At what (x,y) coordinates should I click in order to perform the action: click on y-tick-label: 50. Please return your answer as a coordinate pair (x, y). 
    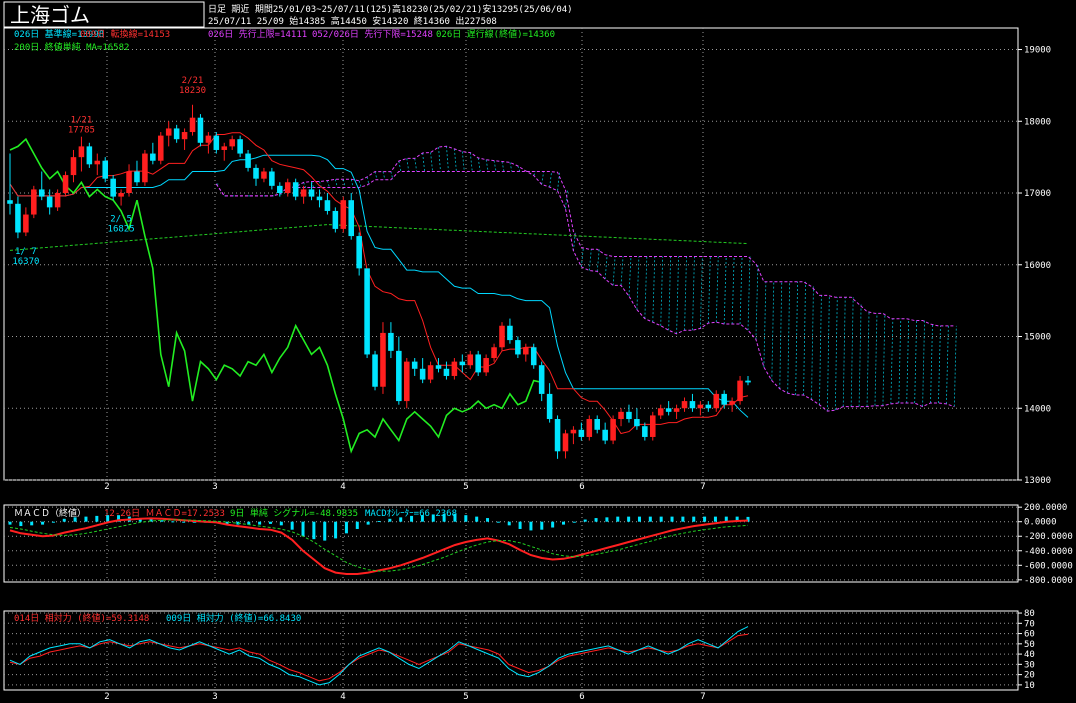
    Looking at the image, I should click on (1029, 645).